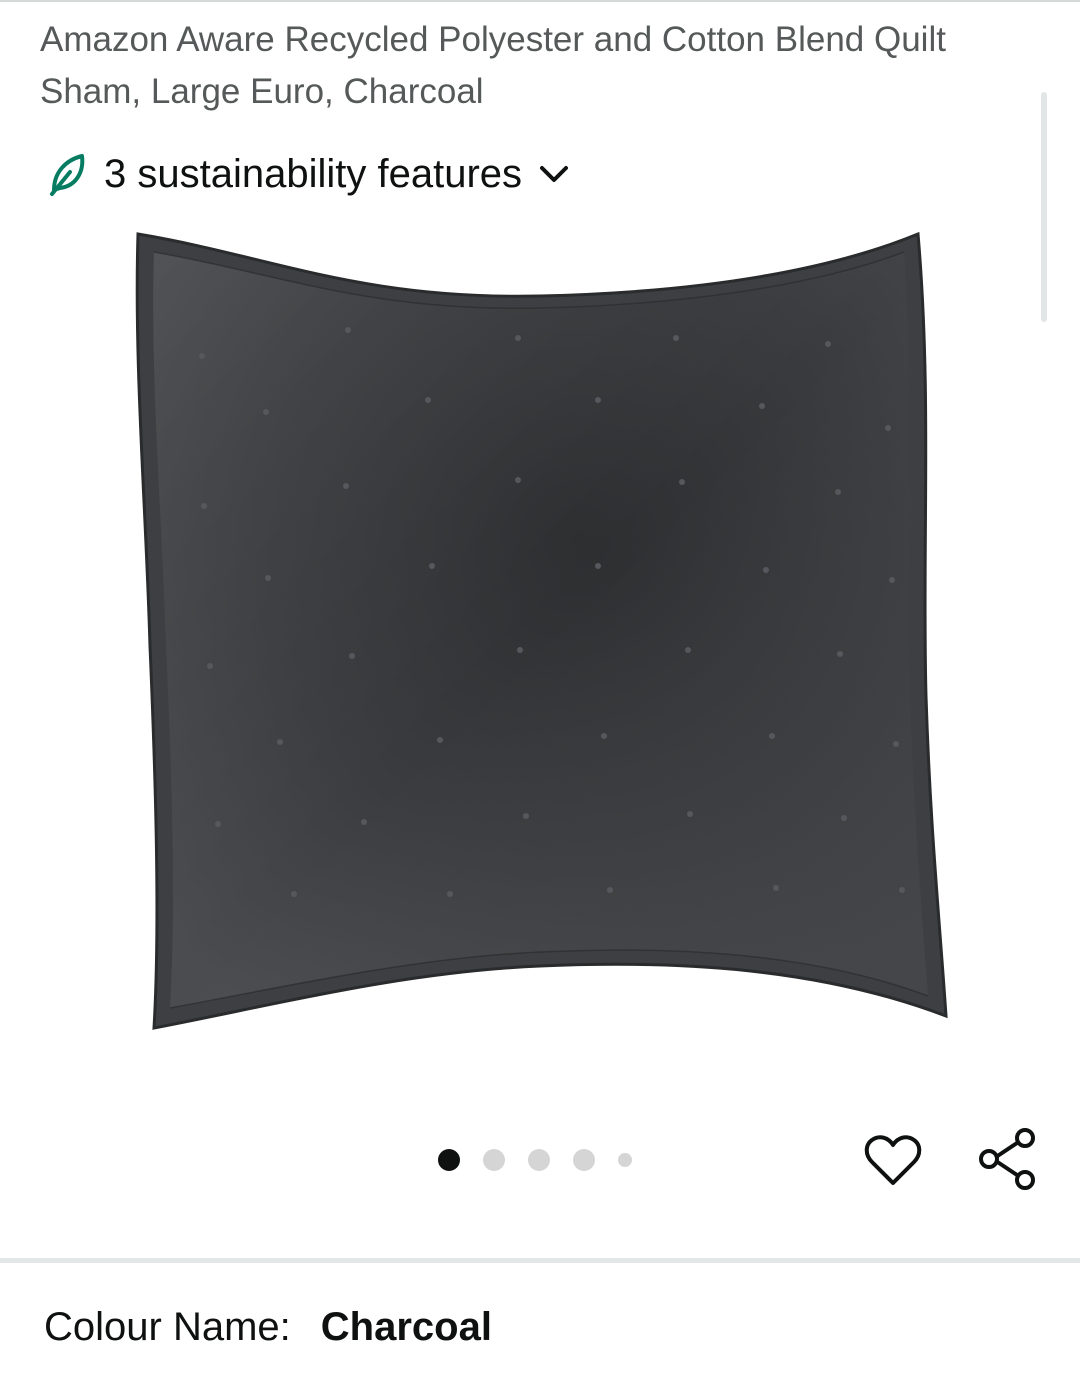  I want to click on sustainability-features-toggle: 3 sustainability features, so click(309, 174).